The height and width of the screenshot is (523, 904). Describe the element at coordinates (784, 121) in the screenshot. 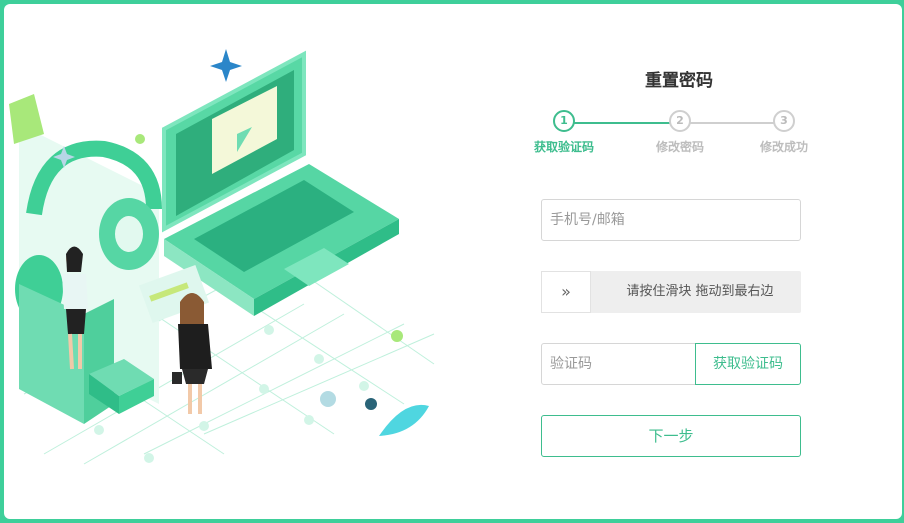

I see `step-number: 3` at that location.